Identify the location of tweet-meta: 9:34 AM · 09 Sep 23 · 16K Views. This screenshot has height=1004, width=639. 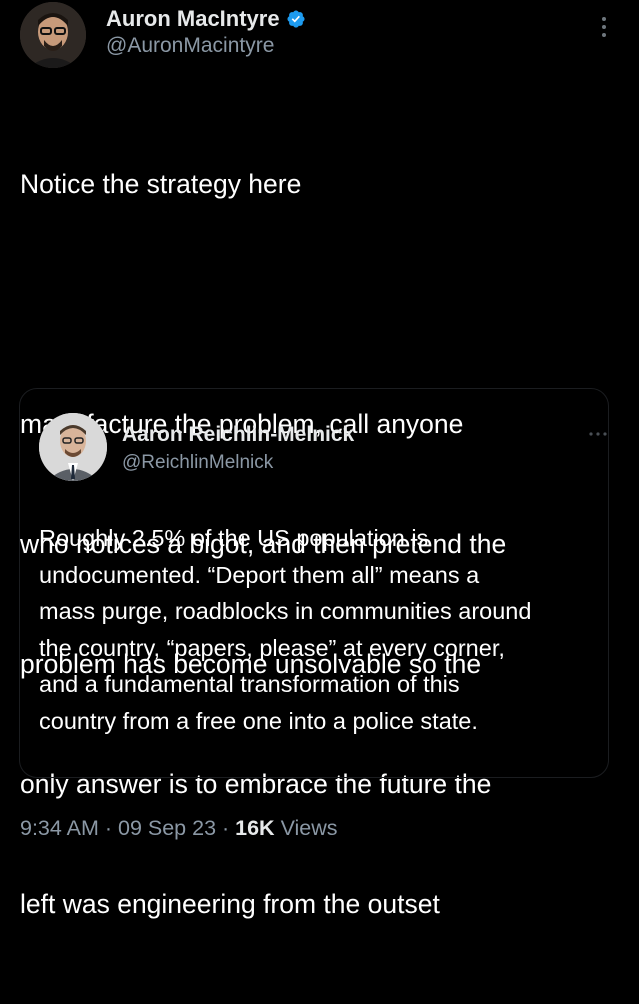
(179, 828).